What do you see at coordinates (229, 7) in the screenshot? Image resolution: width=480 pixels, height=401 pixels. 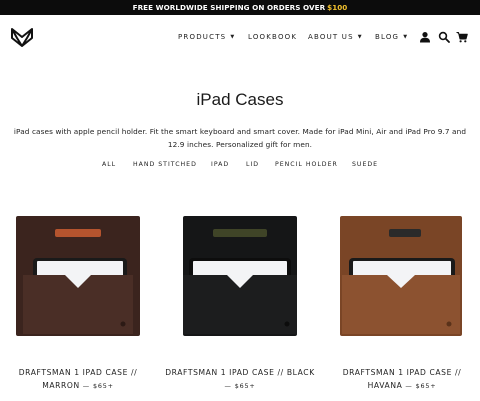 I see `promo-text: FREE WORLDWIDE SHIPPING ON ORDERS OVER` at bounding box center [229, 7].